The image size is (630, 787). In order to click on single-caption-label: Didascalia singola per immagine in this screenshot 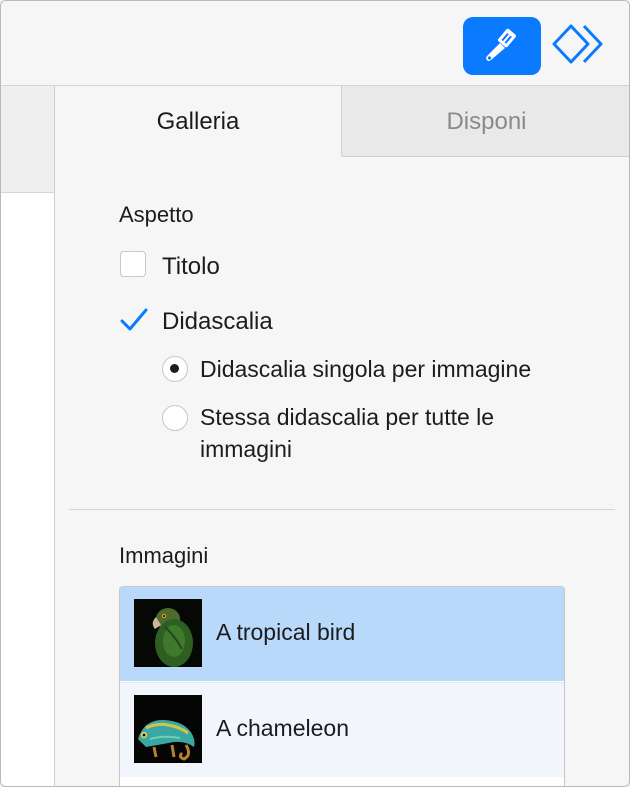, I will do `click(366, 369)`.